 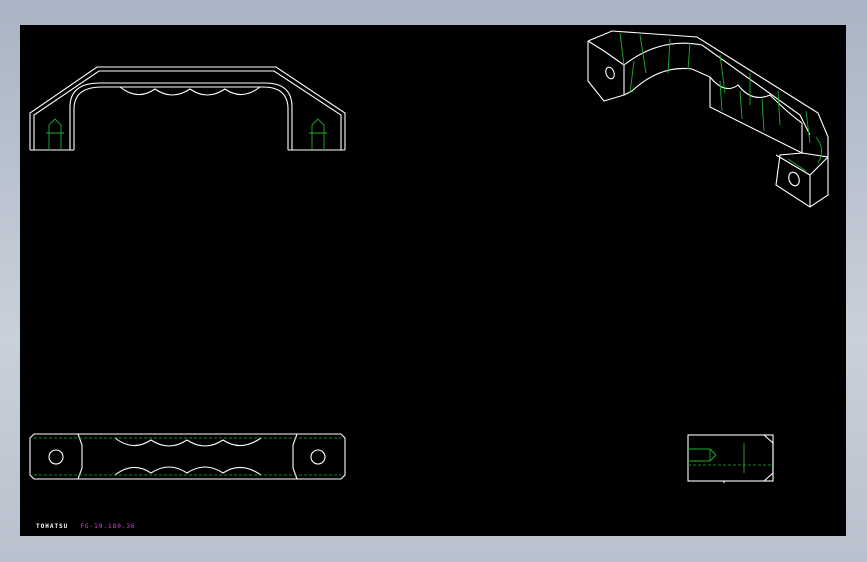 I want to click on front-view, so click(x=187, y=108).